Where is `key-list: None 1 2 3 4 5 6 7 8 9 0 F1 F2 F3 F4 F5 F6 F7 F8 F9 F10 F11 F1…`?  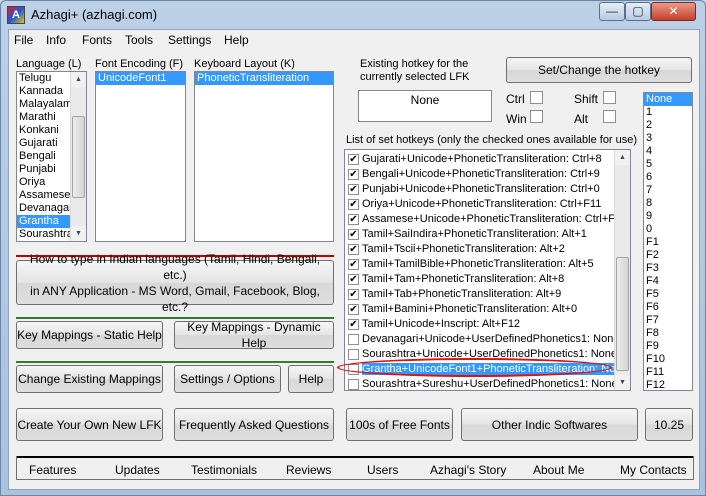 key-list: None 1 2 3 4 5 6 7 8 9 0 F1 F2 F3 F4 F5 F6 F7 F8 F9 F10 F11 F1… is located at coordinates (668, 241).